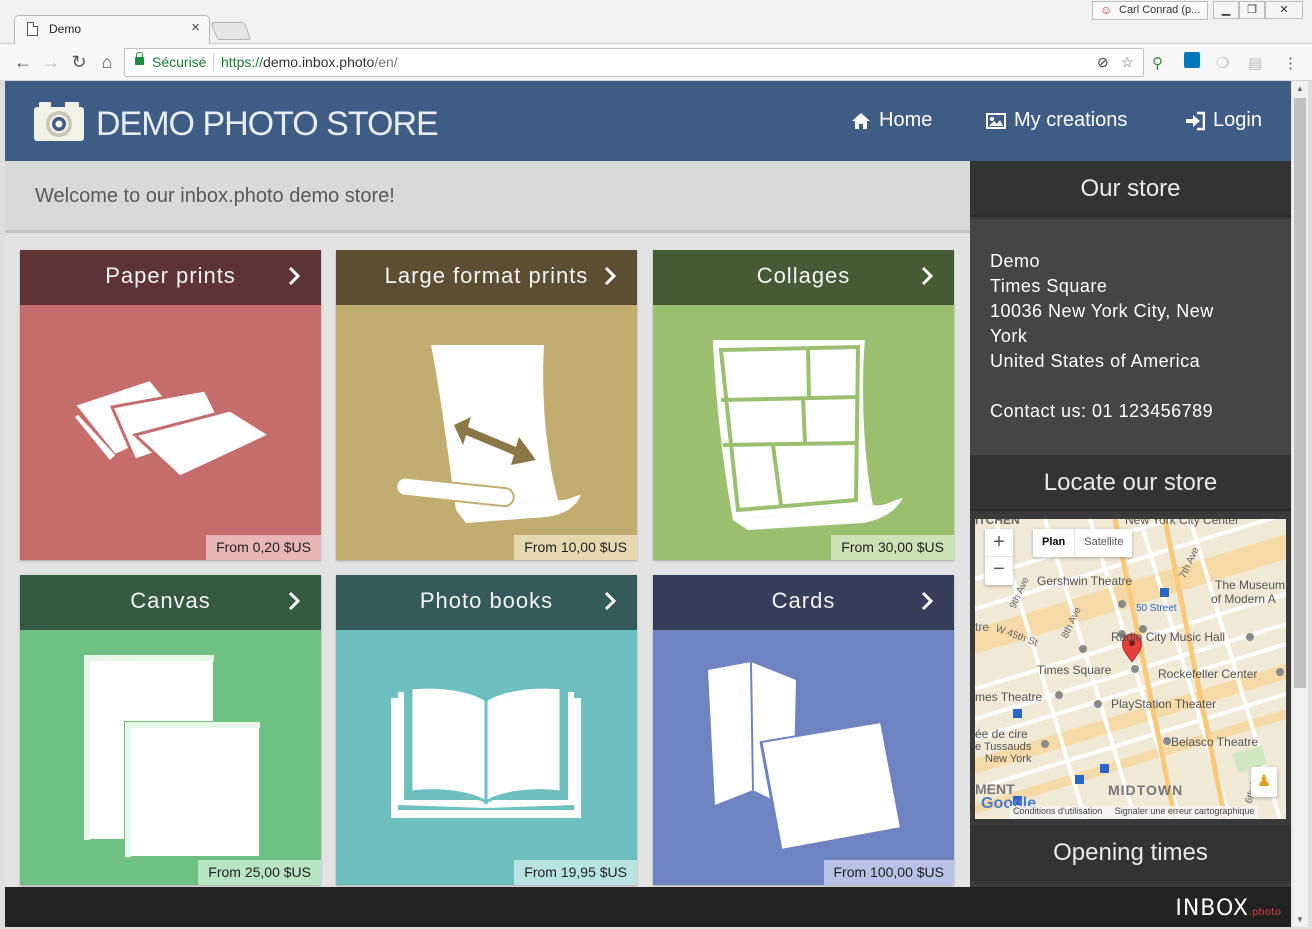  Describe the element at coordinates (1102, 311) in the screenshot. I see `address-line: 10036 New York City, New` at that location.